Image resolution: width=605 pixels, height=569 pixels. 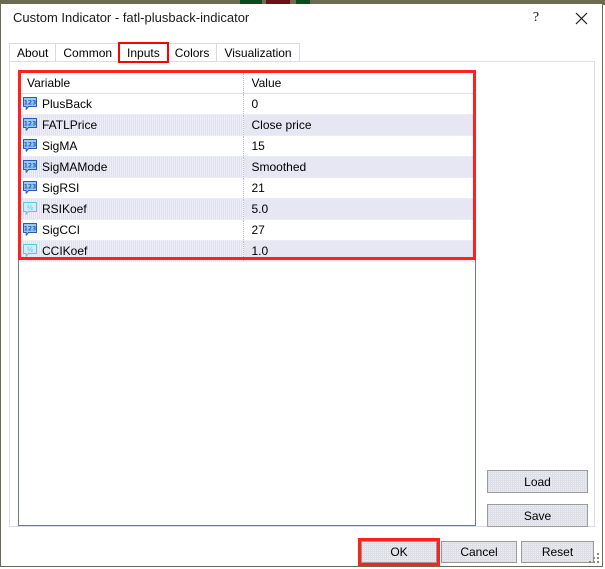 What do you see at coordinates (61, 187) in the screenshot?
I see `variable-name: SigRSI` at bounding box center [61, 187].